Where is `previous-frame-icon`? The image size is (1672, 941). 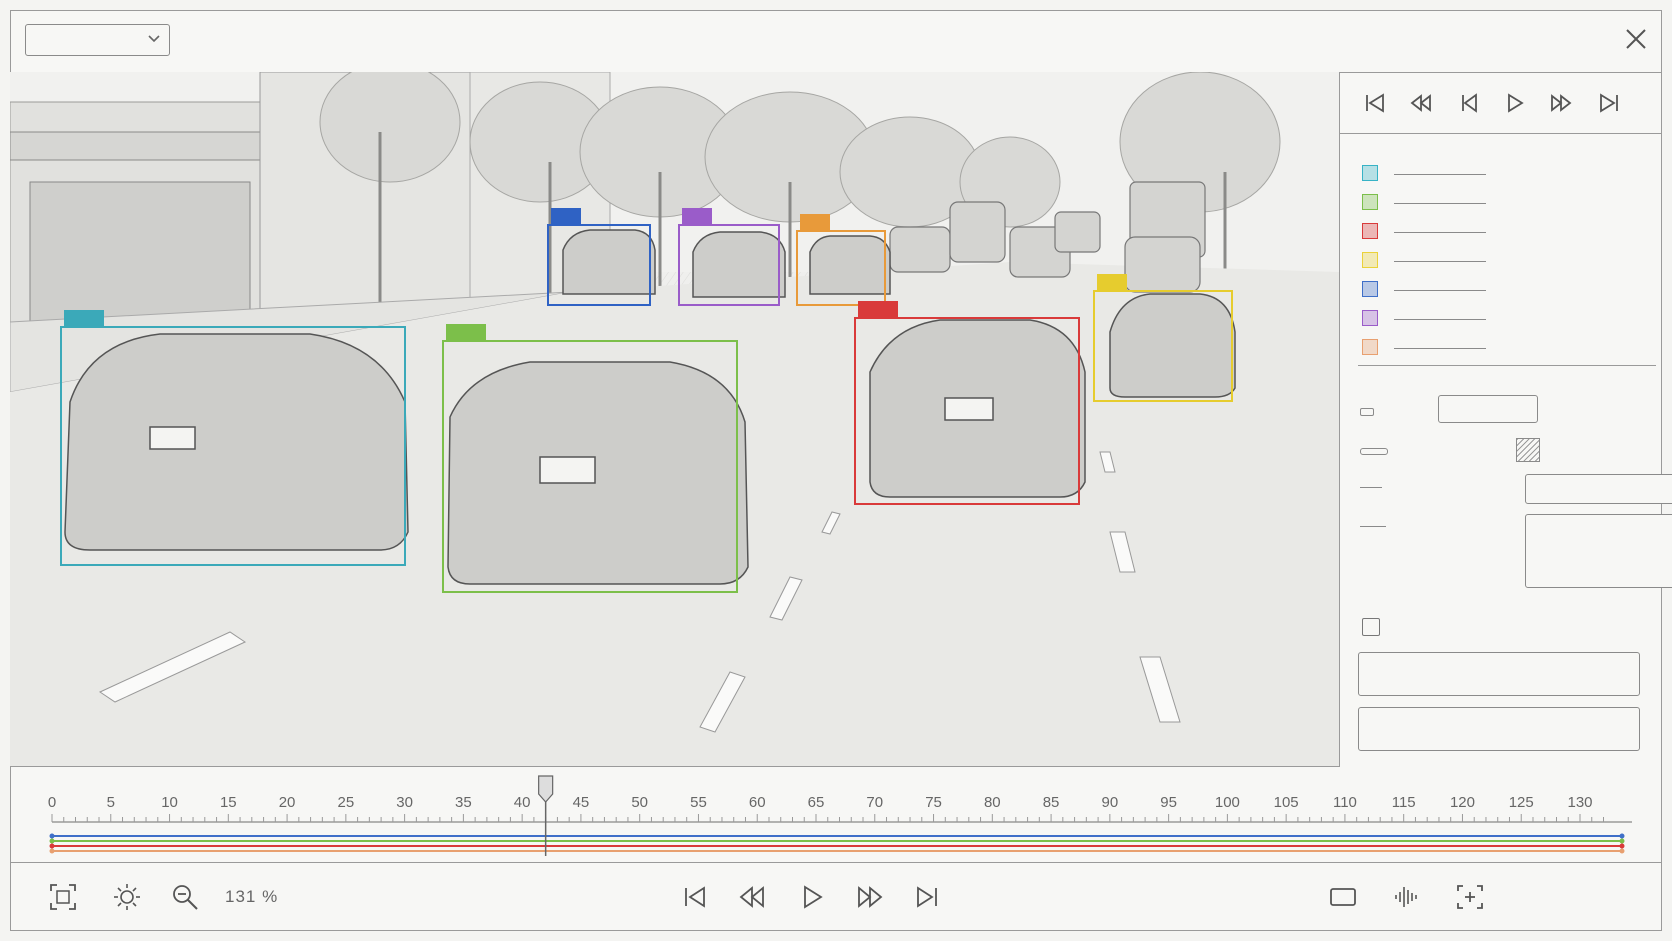 previous-frame-icon is located at coordinates (1469, 103).